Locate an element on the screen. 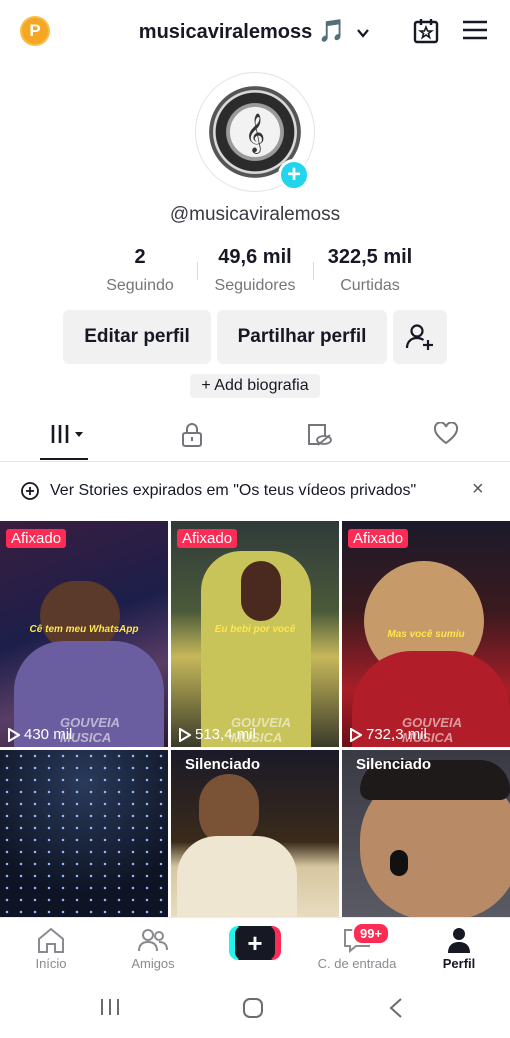 The height and width of the screenshot is (1038, 510). bottom-navigation: Início Amigos + C. de entrada 99+ Perfil is located at coordinates (255, 947).